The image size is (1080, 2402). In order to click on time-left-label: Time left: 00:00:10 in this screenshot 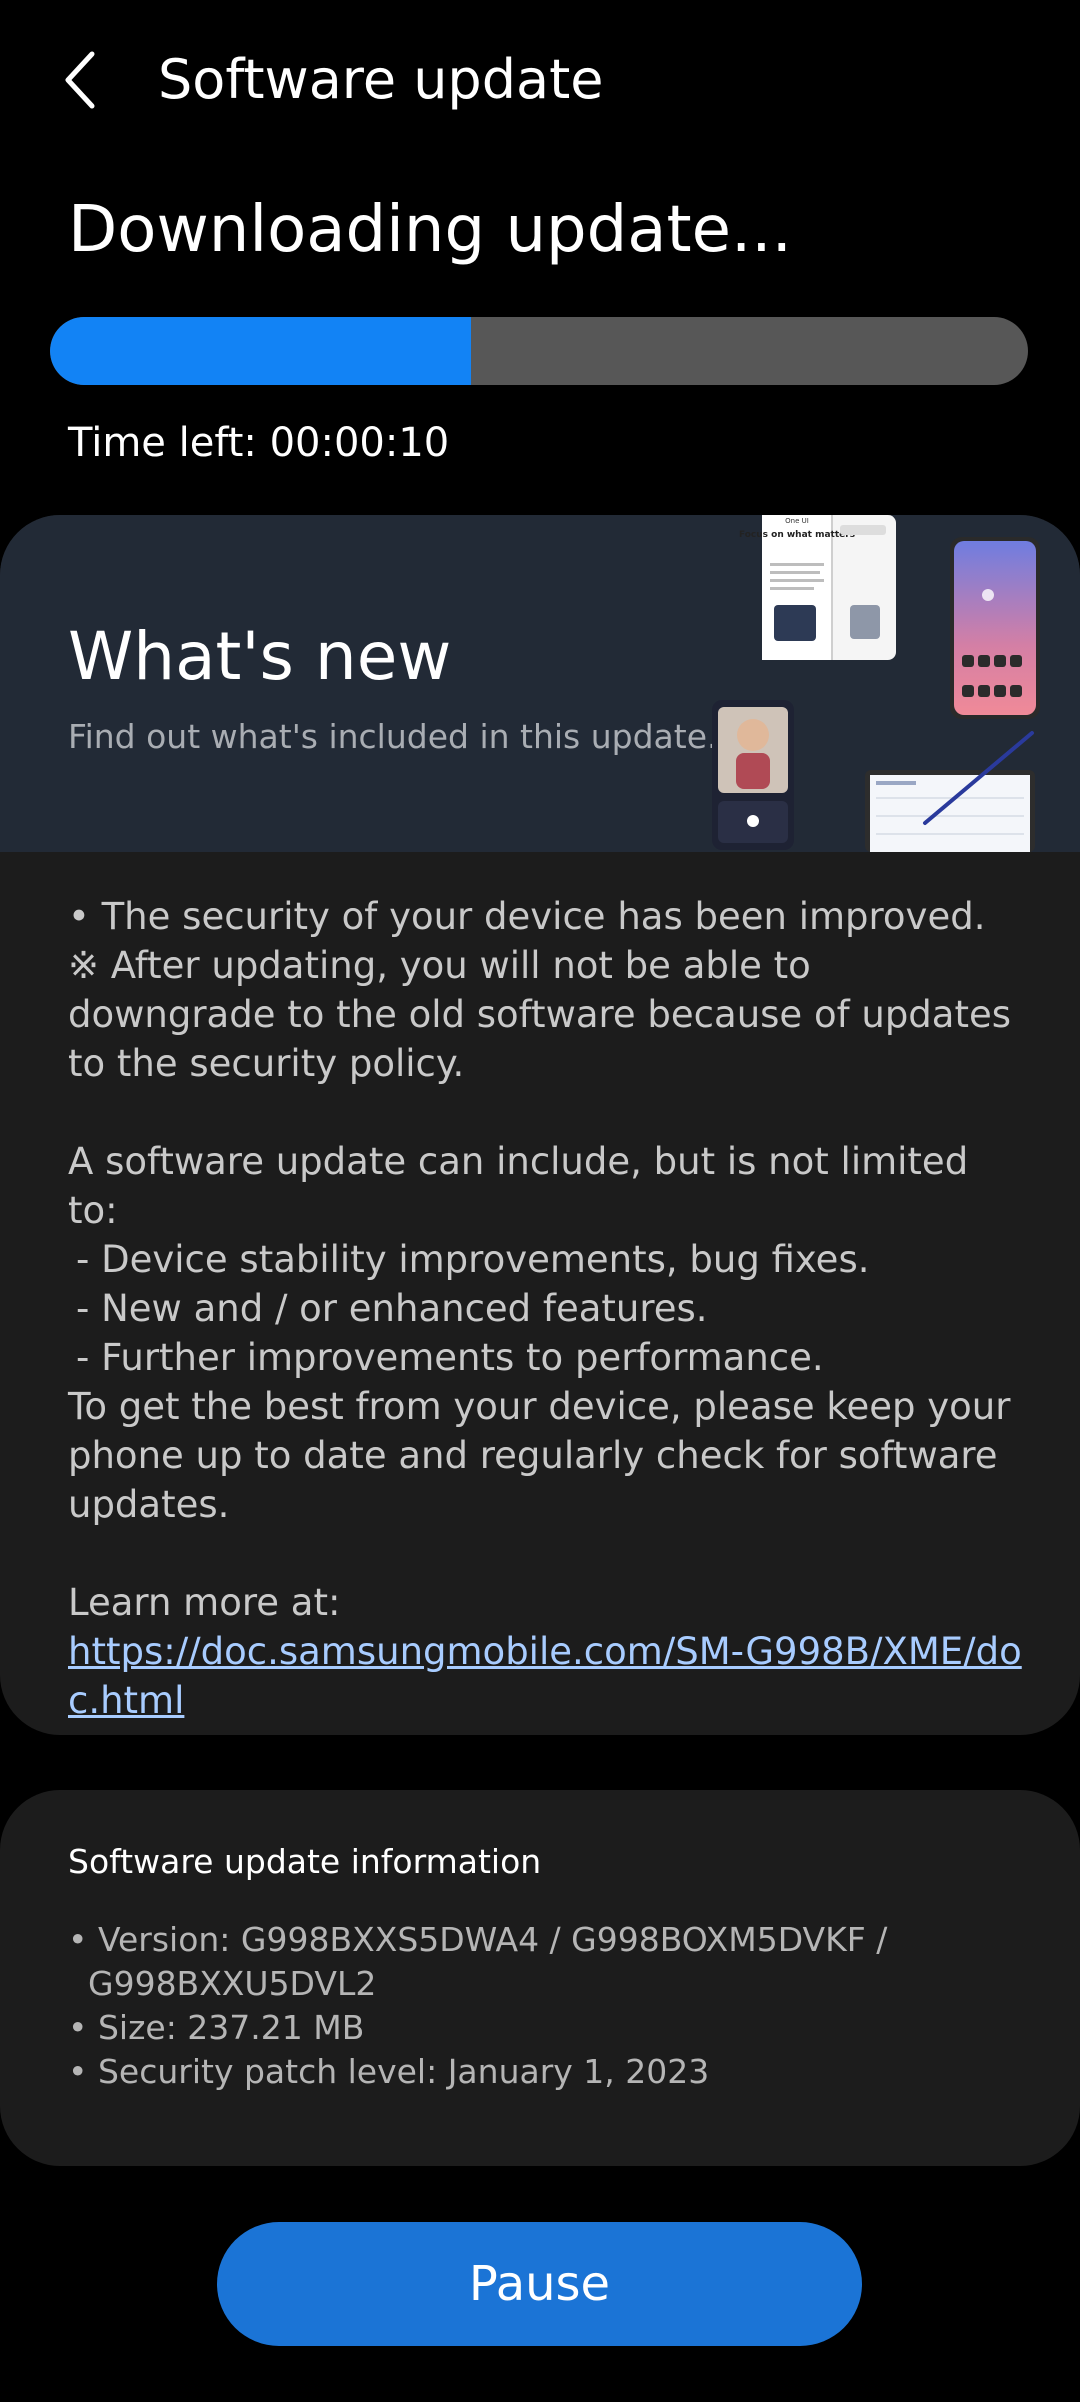, I will do `click(259, 443)`.